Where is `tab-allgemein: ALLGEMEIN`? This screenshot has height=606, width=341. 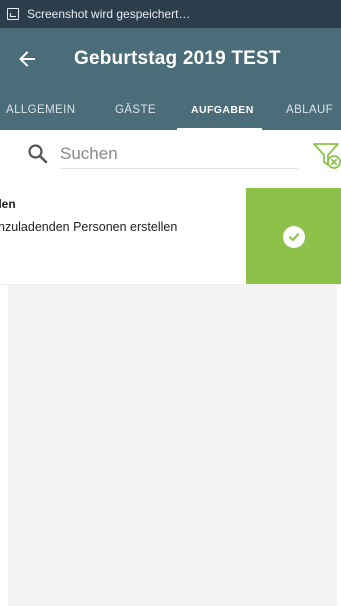 tab-allgemein: ALLGEMEIN is located at coordinates (40, 110).